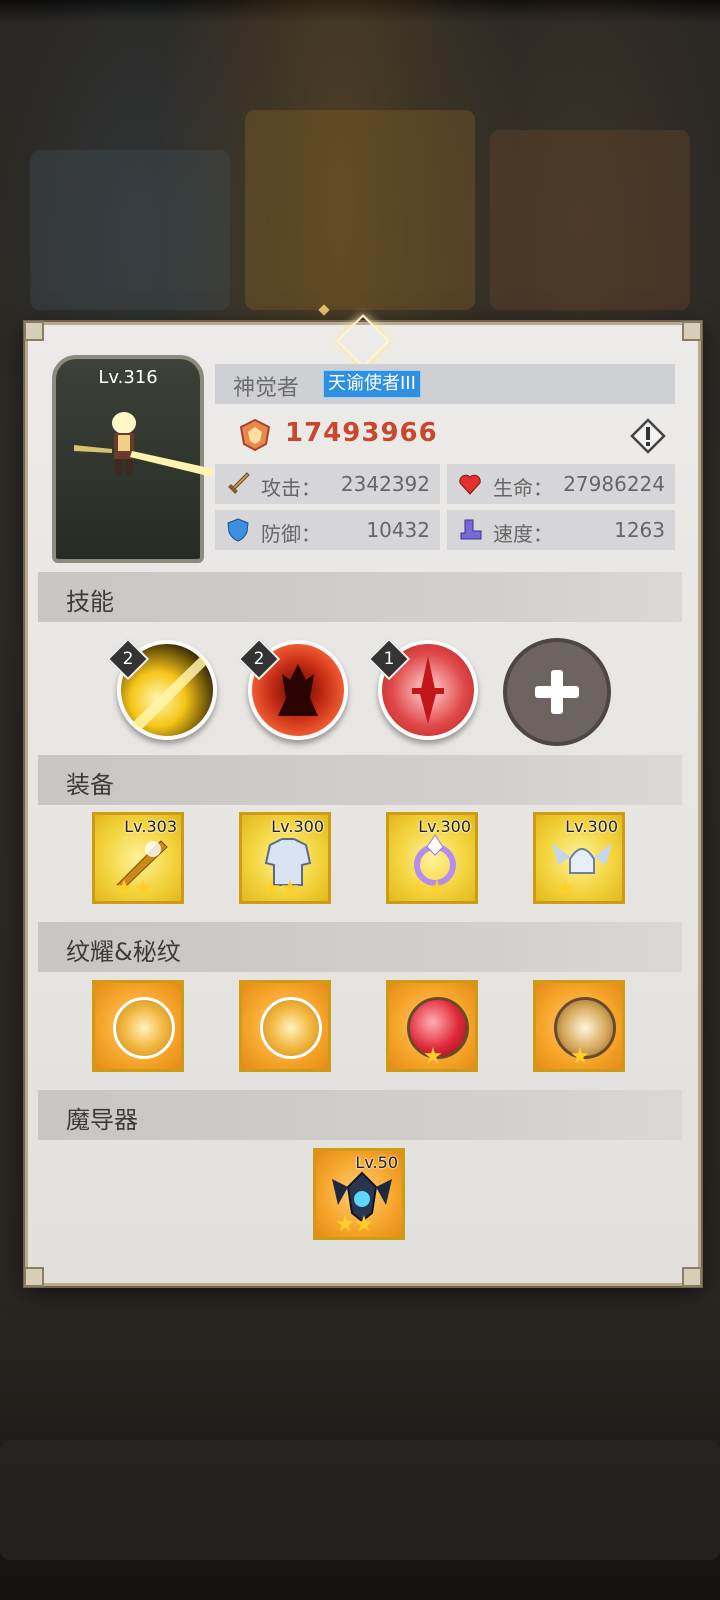 The image size is (720, 1600). I want to click on hero-sprite-icon, so click(144, 444).